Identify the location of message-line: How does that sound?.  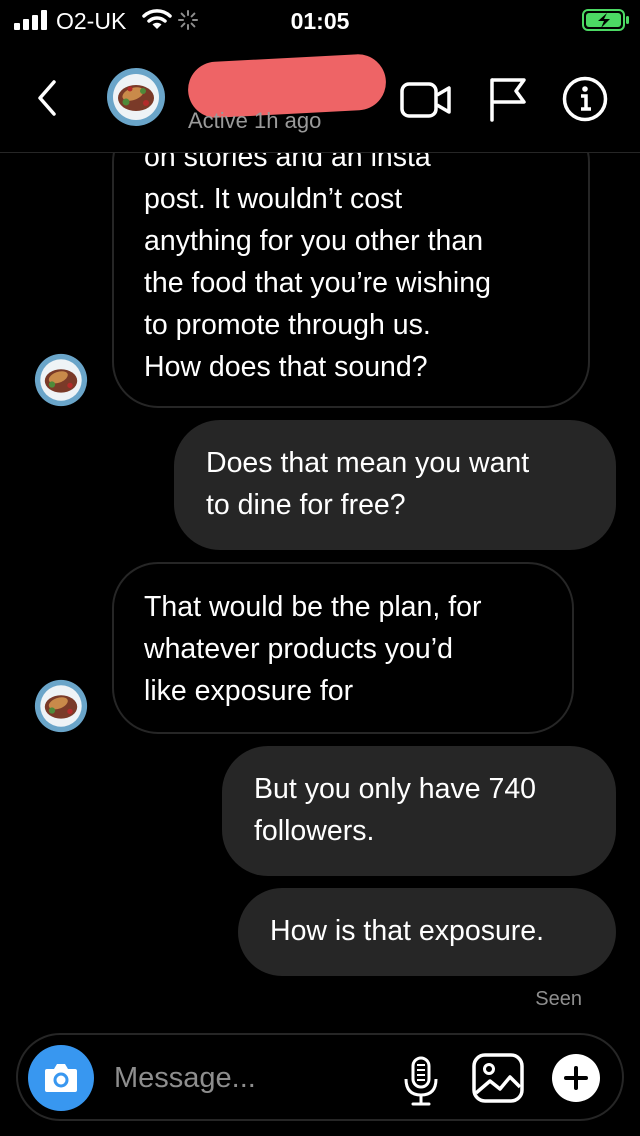
(286, 367).